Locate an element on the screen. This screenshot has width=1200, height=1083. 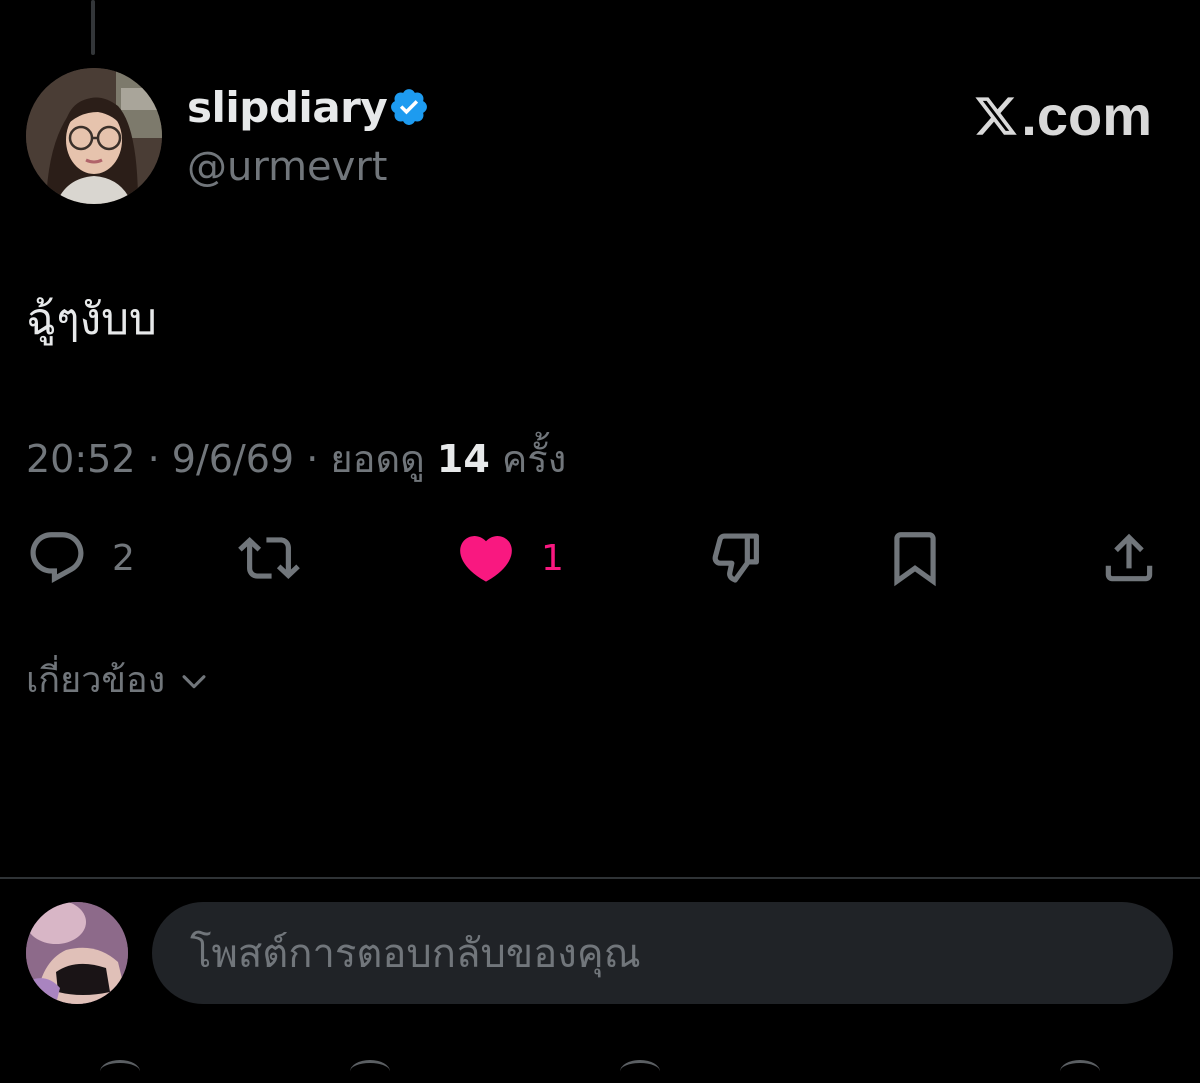
tweet-date: 9/6/69 is located at coordinates (233, 459).